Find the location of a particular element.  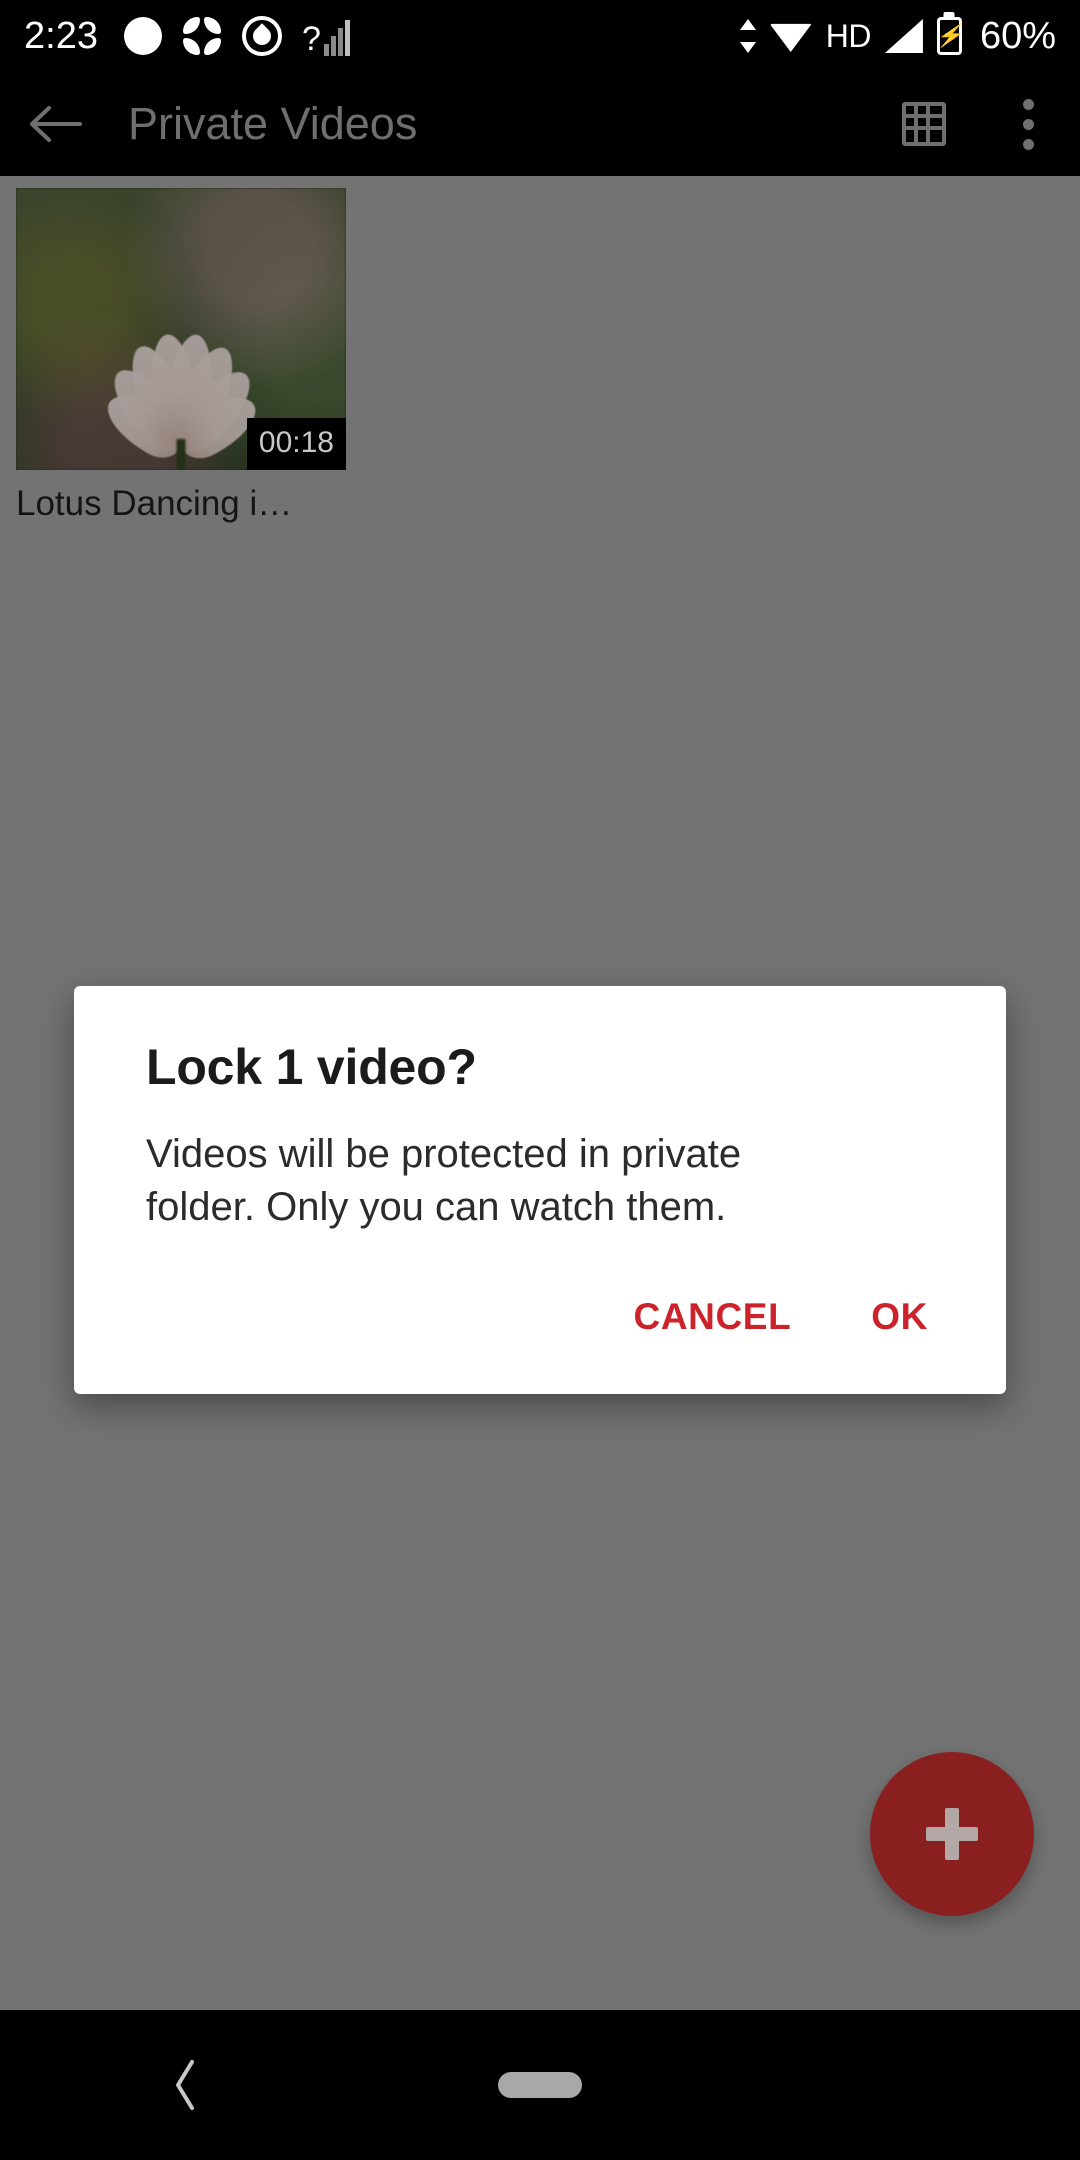

add-video-fab is located at coordinates (952, 1834).